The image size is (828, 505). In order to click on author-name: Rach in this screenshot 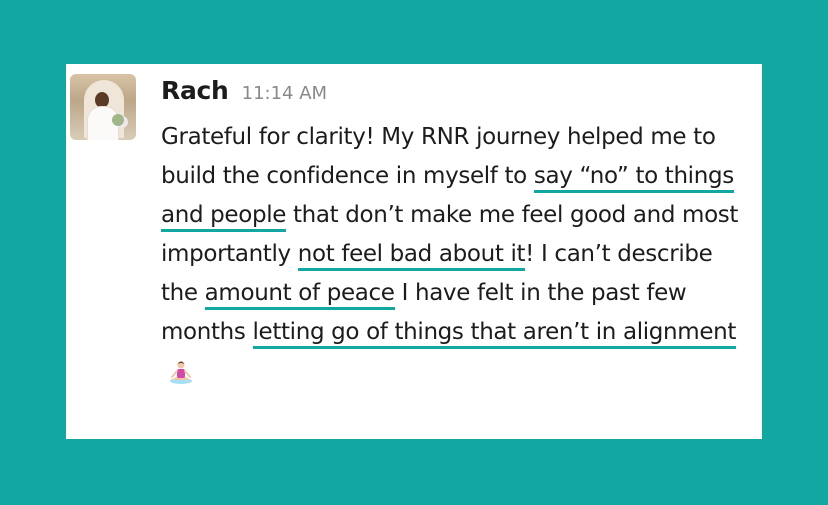, I will do `click(195, 90)`.